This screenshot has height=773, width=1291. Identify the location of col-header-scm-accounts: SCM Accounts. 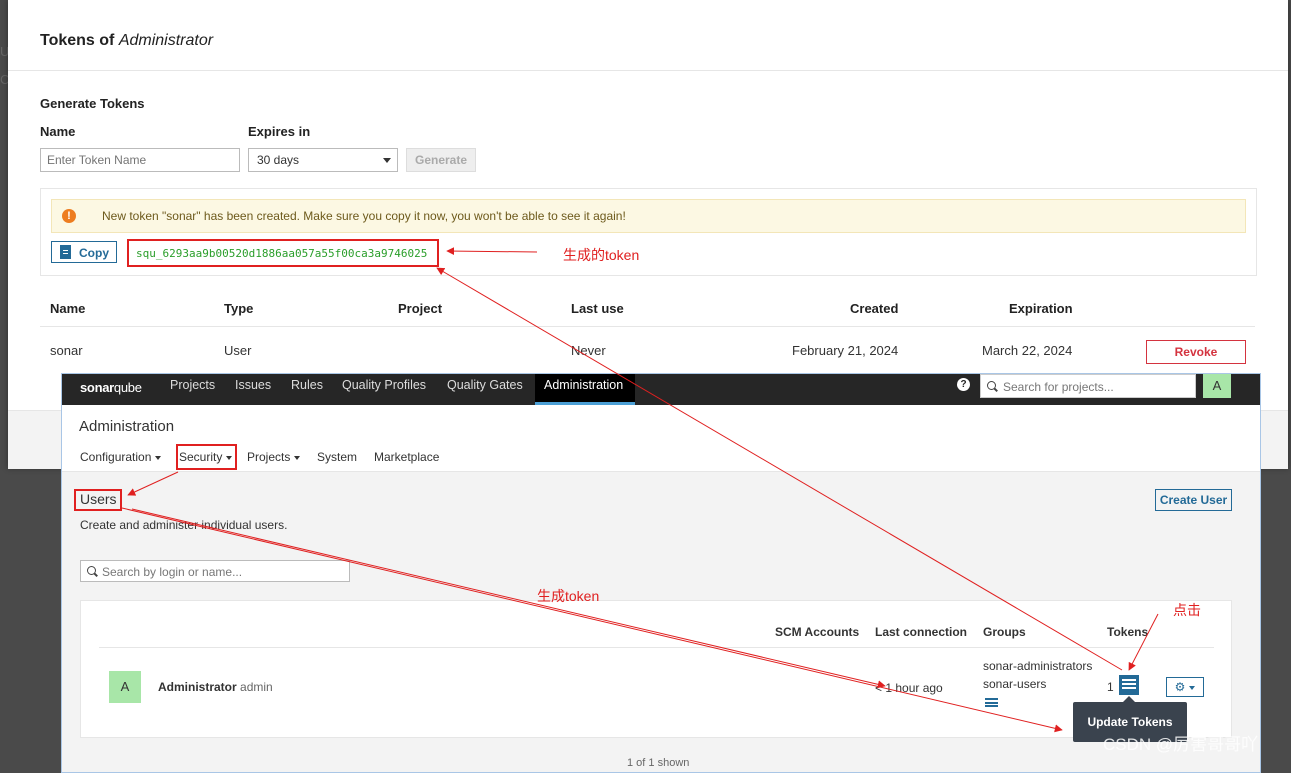
(817, 632).